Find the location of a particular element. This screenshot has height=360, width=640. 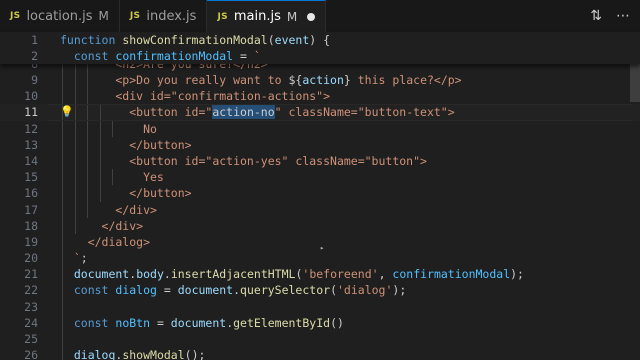

line-number: 26 is located at coordinates (31, 354).